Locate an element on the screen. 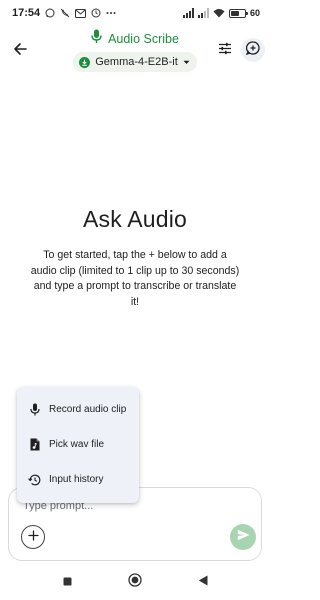  model-name: Gemma-4-E2B-it is located at coordinates (136, 62).